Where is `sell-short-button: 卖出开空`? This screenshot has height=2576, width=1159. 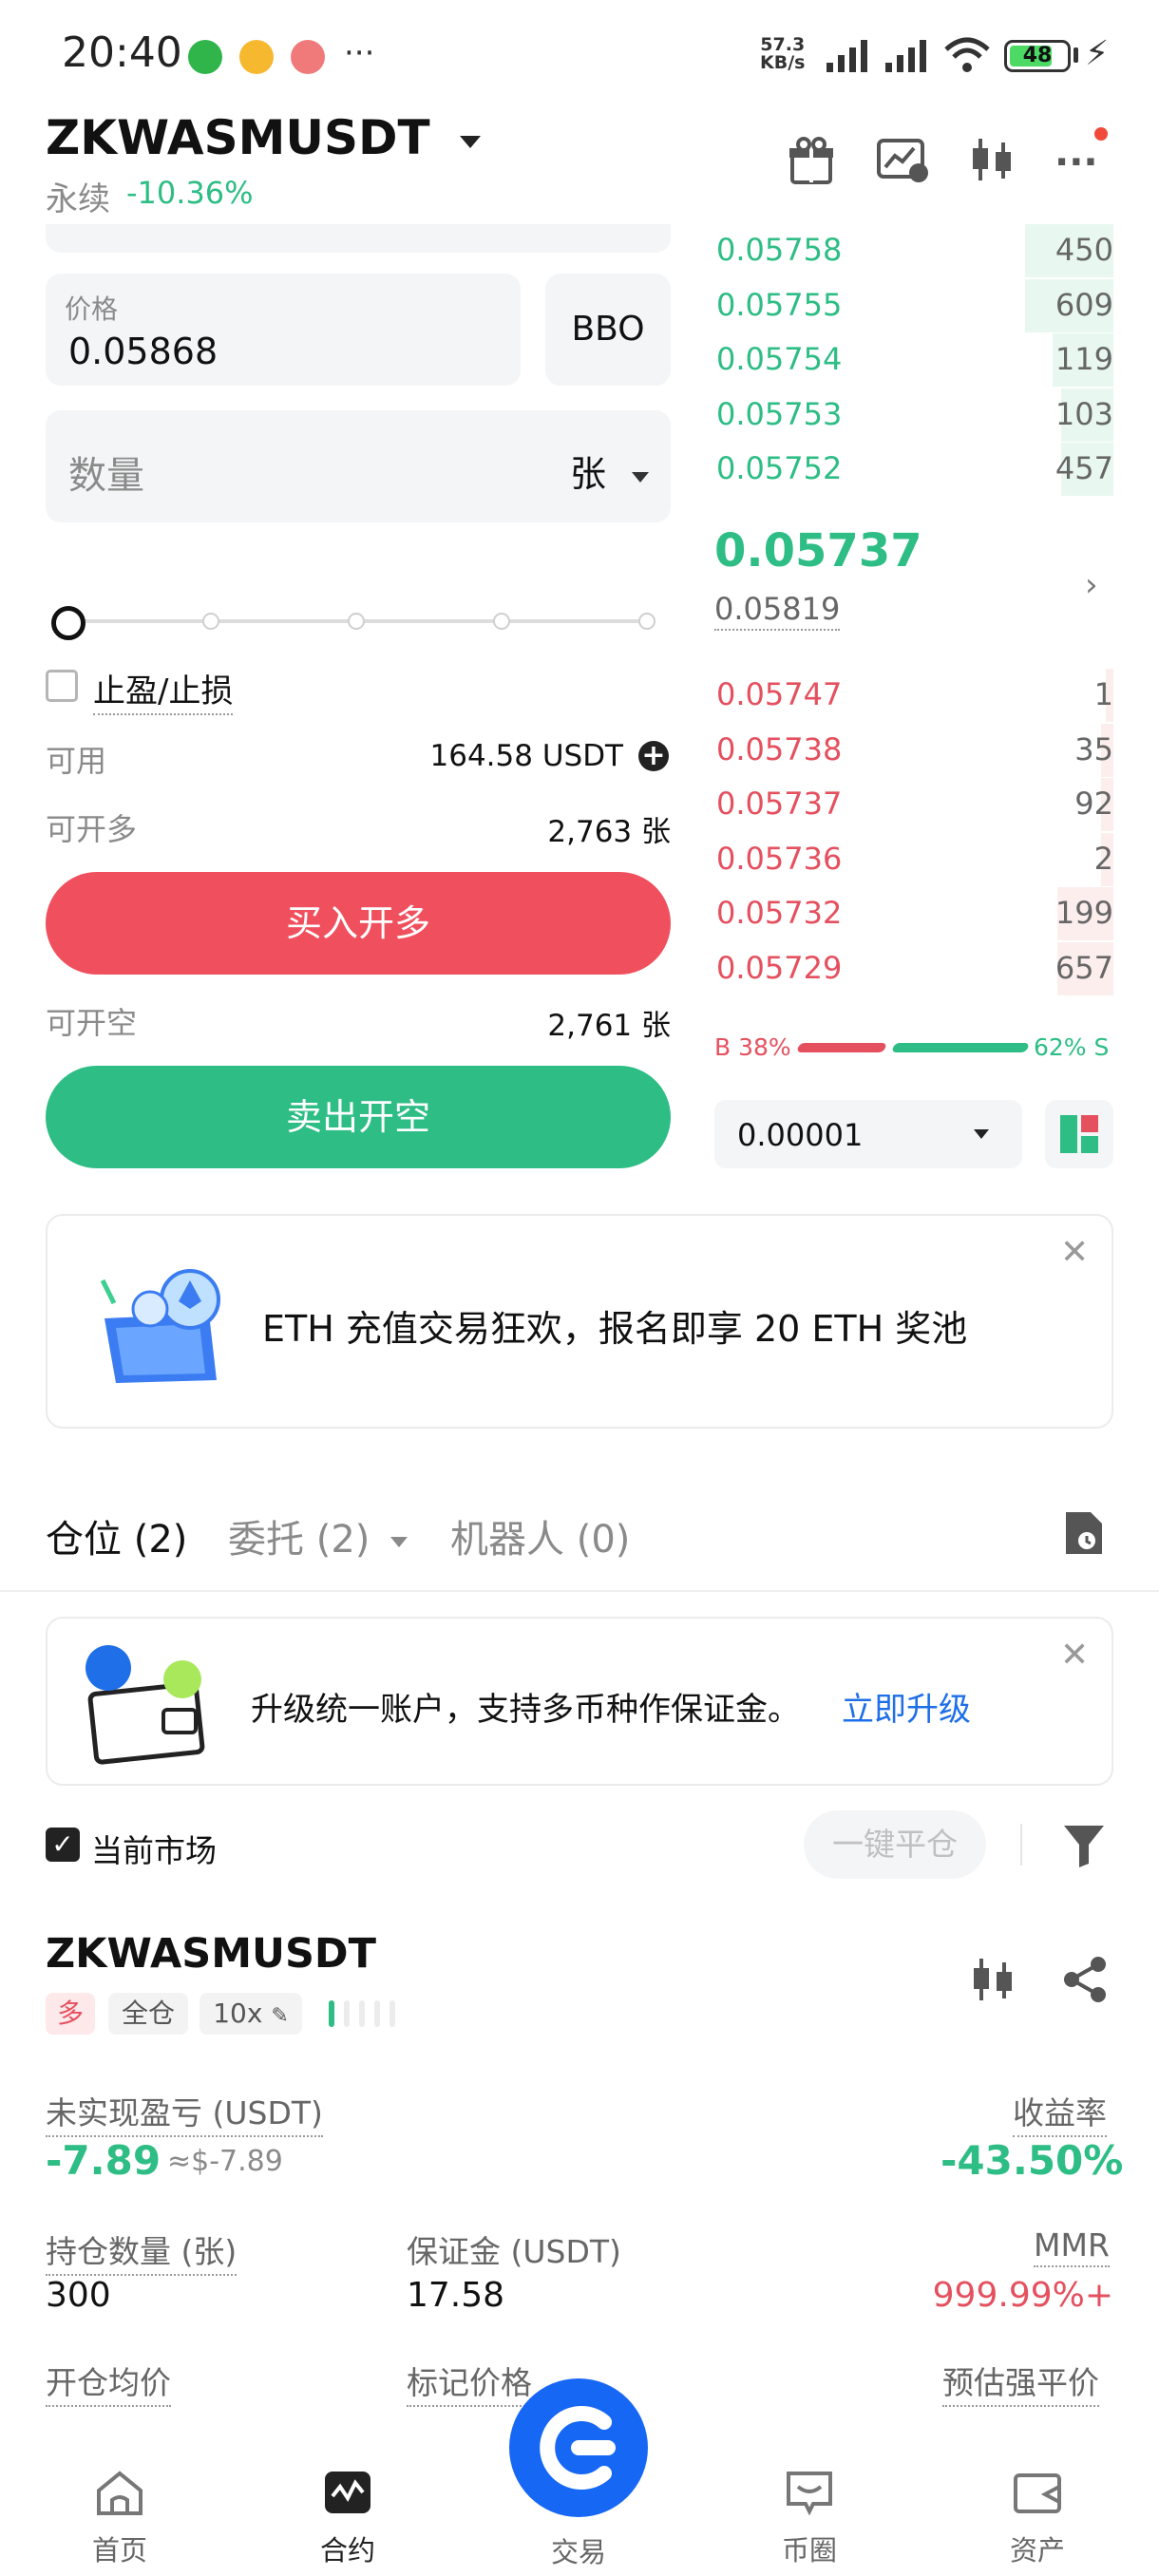
sell-short-button: 卖出开空 is located at coordinates (358, 1117).